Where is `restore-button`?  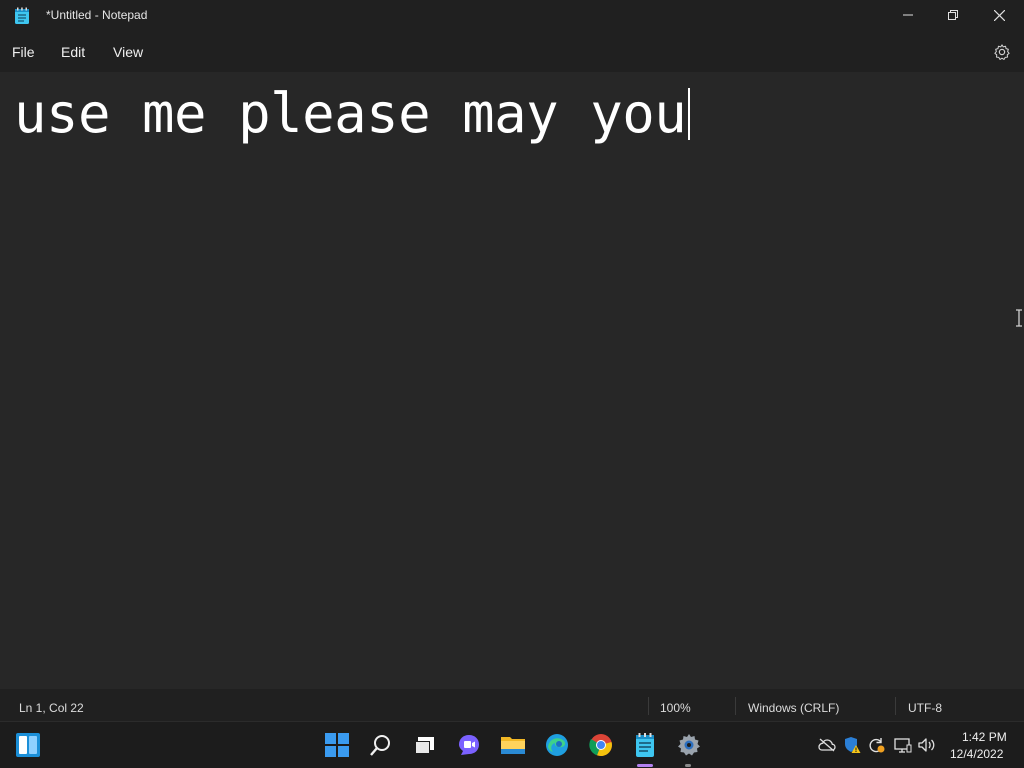 restore-button is located at coordinates (953, 15).